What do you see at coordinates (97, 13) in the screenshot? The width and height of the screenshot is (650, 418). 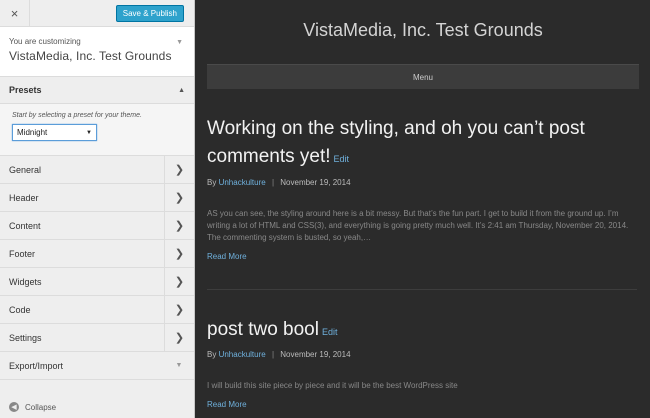 I see `customizer-header: × Save & Publish` at bounding box center [97, 13].